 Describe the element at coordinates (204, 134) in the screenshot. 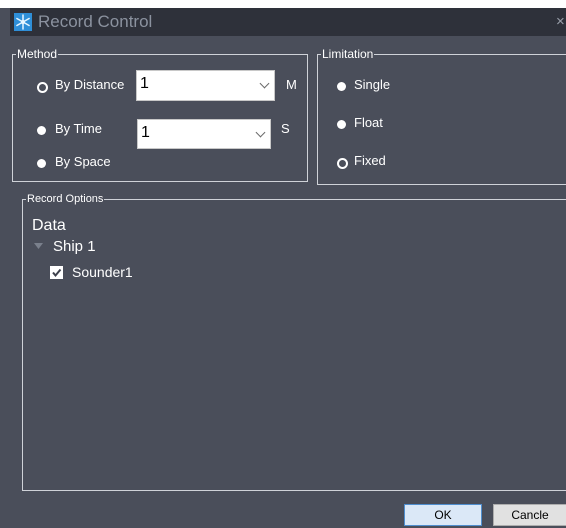

I see `time-combo: 1` at that location.